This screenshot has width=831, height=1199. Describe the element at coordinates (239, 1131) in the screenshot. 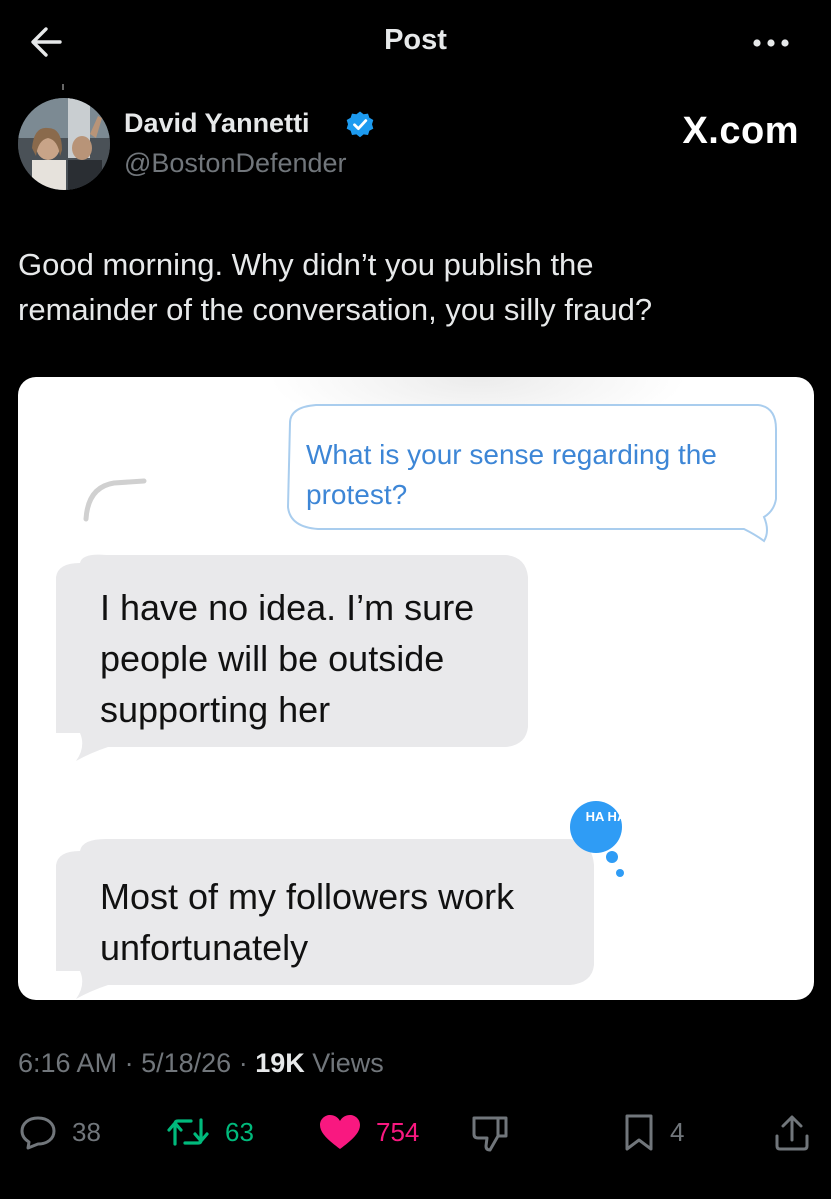

I see `retweet-count: 63` at that location.